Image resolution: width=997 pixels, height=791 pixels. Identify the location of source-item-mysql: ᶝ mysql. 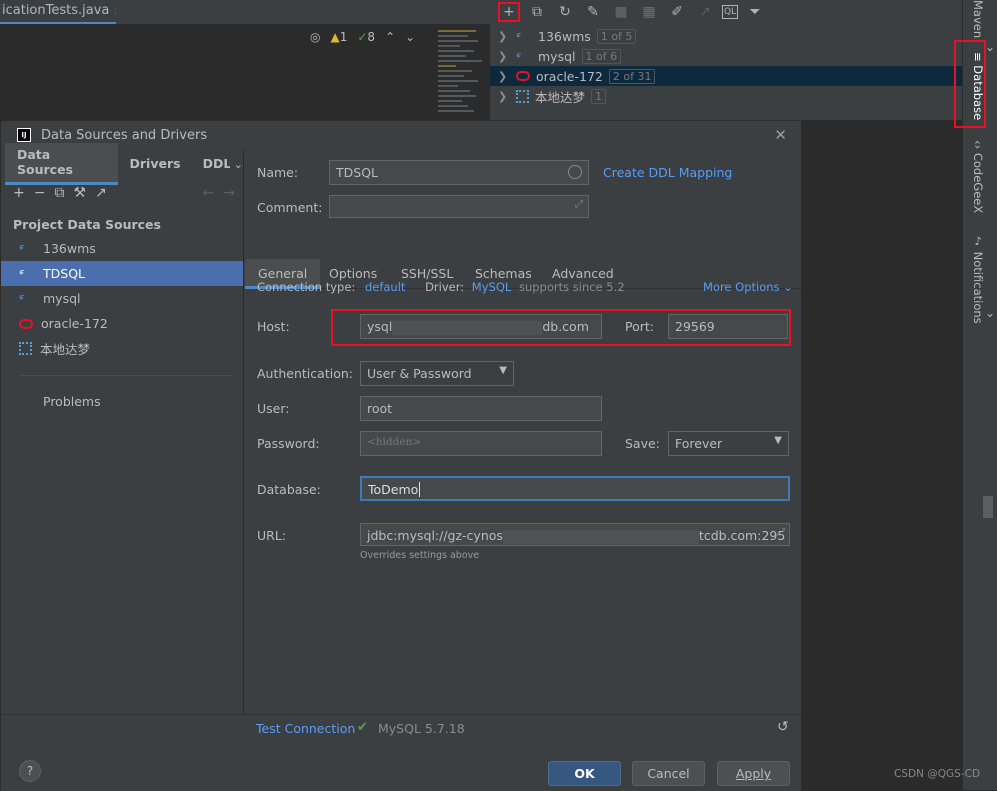
(122, 298).